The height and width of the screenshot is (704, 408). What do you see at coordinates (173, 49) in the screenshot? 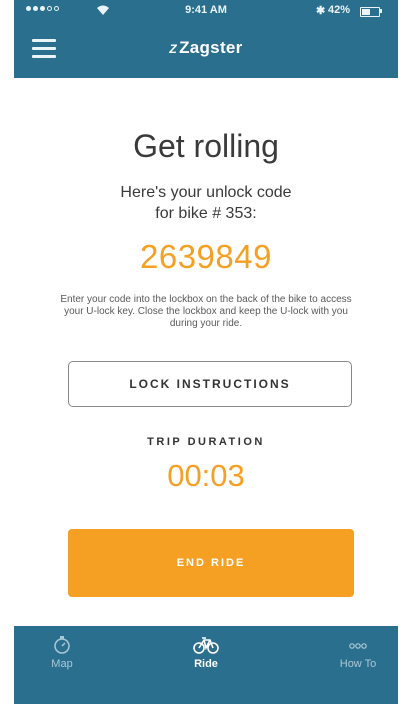
I see `brand-mark: Z` at bounding box center [173, 49].